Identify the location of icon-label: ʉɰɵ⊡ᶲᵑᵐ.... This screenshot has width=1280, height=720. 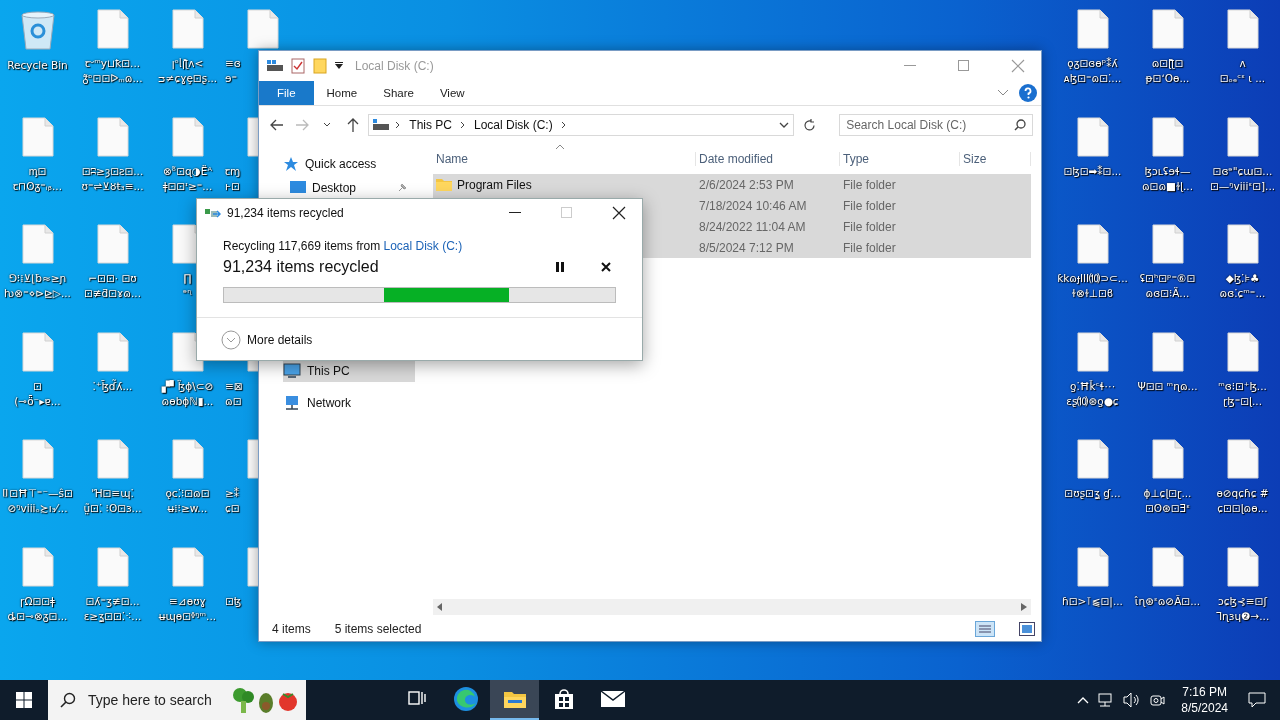
(187, 616).